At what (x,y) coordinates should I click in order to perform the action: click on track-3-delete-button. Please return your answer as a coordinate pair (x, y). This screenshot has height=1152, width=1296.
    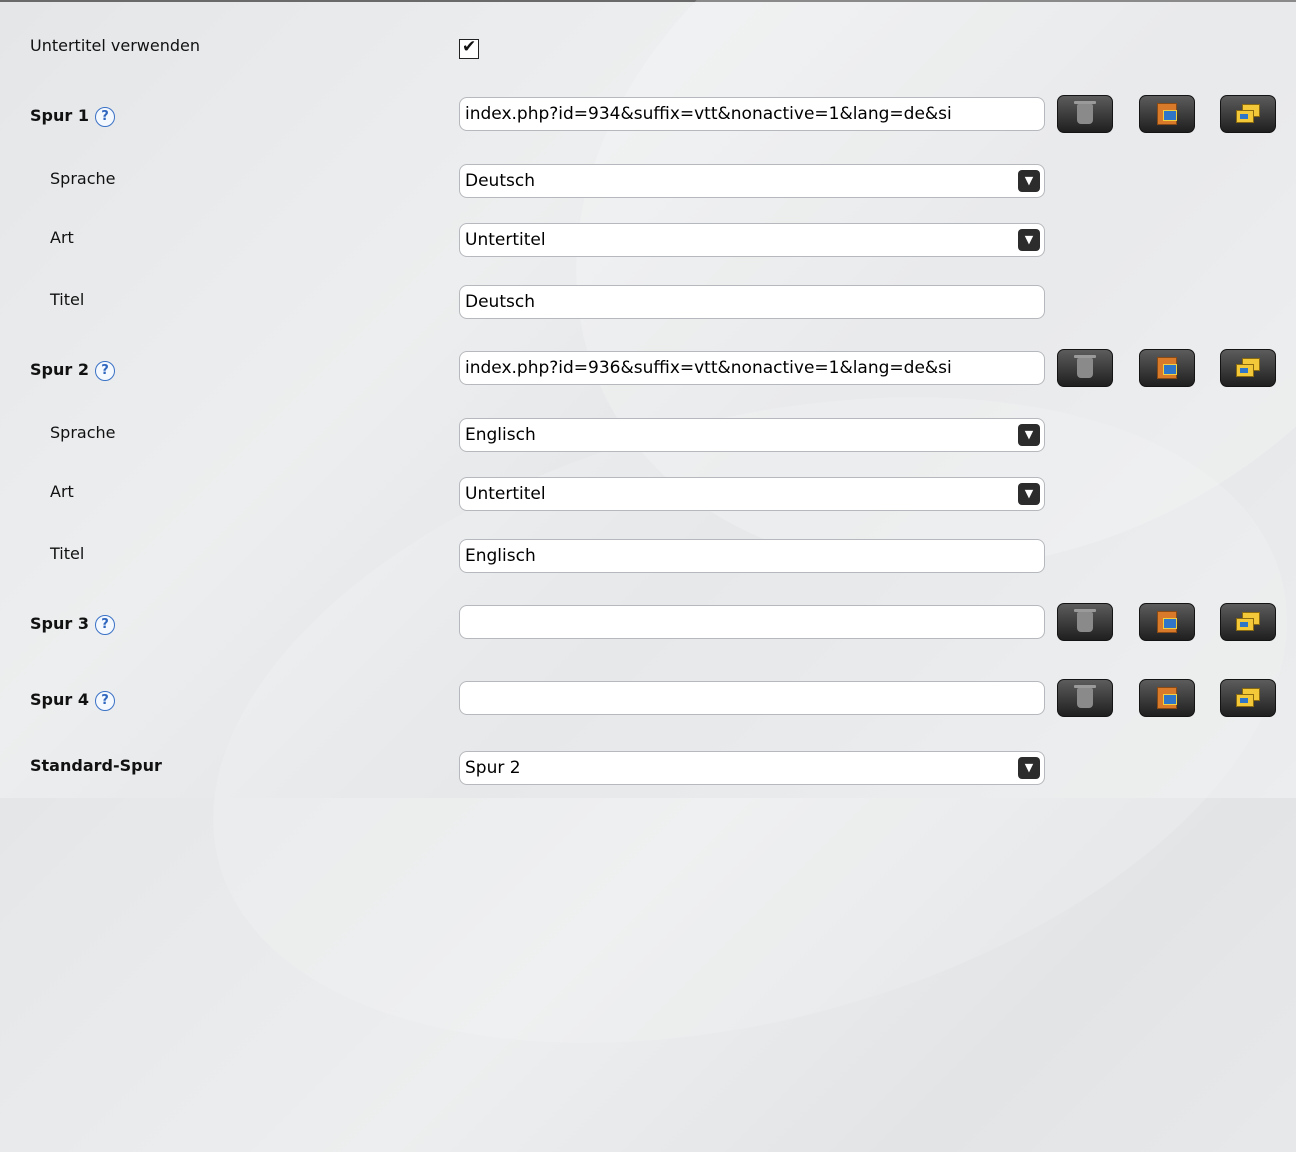
    Looking at the image, I should click on (1085, 622).